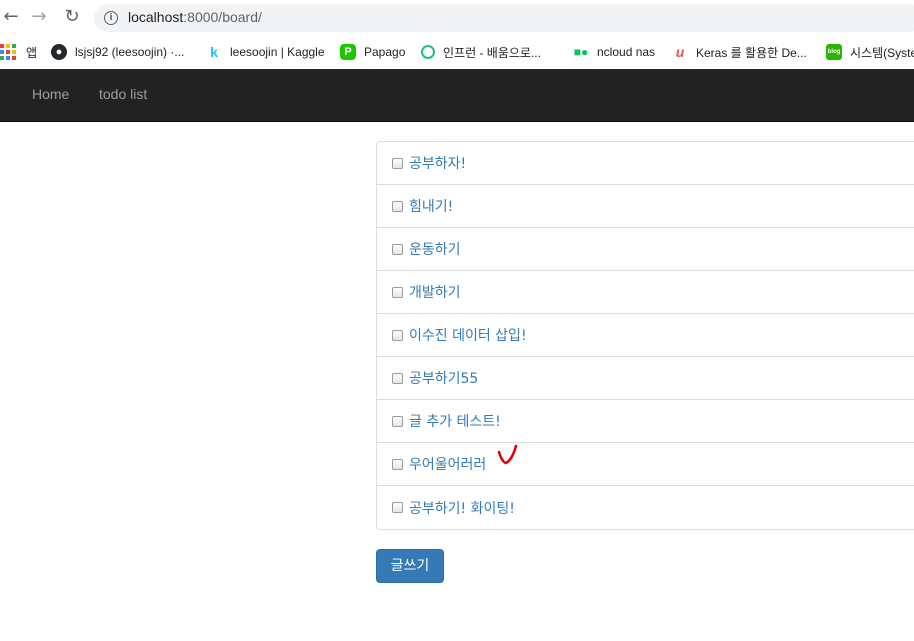  Describe the element at coordinates (32, 52) in the screenshot. I see `bookmark-label: 앱` at that location.